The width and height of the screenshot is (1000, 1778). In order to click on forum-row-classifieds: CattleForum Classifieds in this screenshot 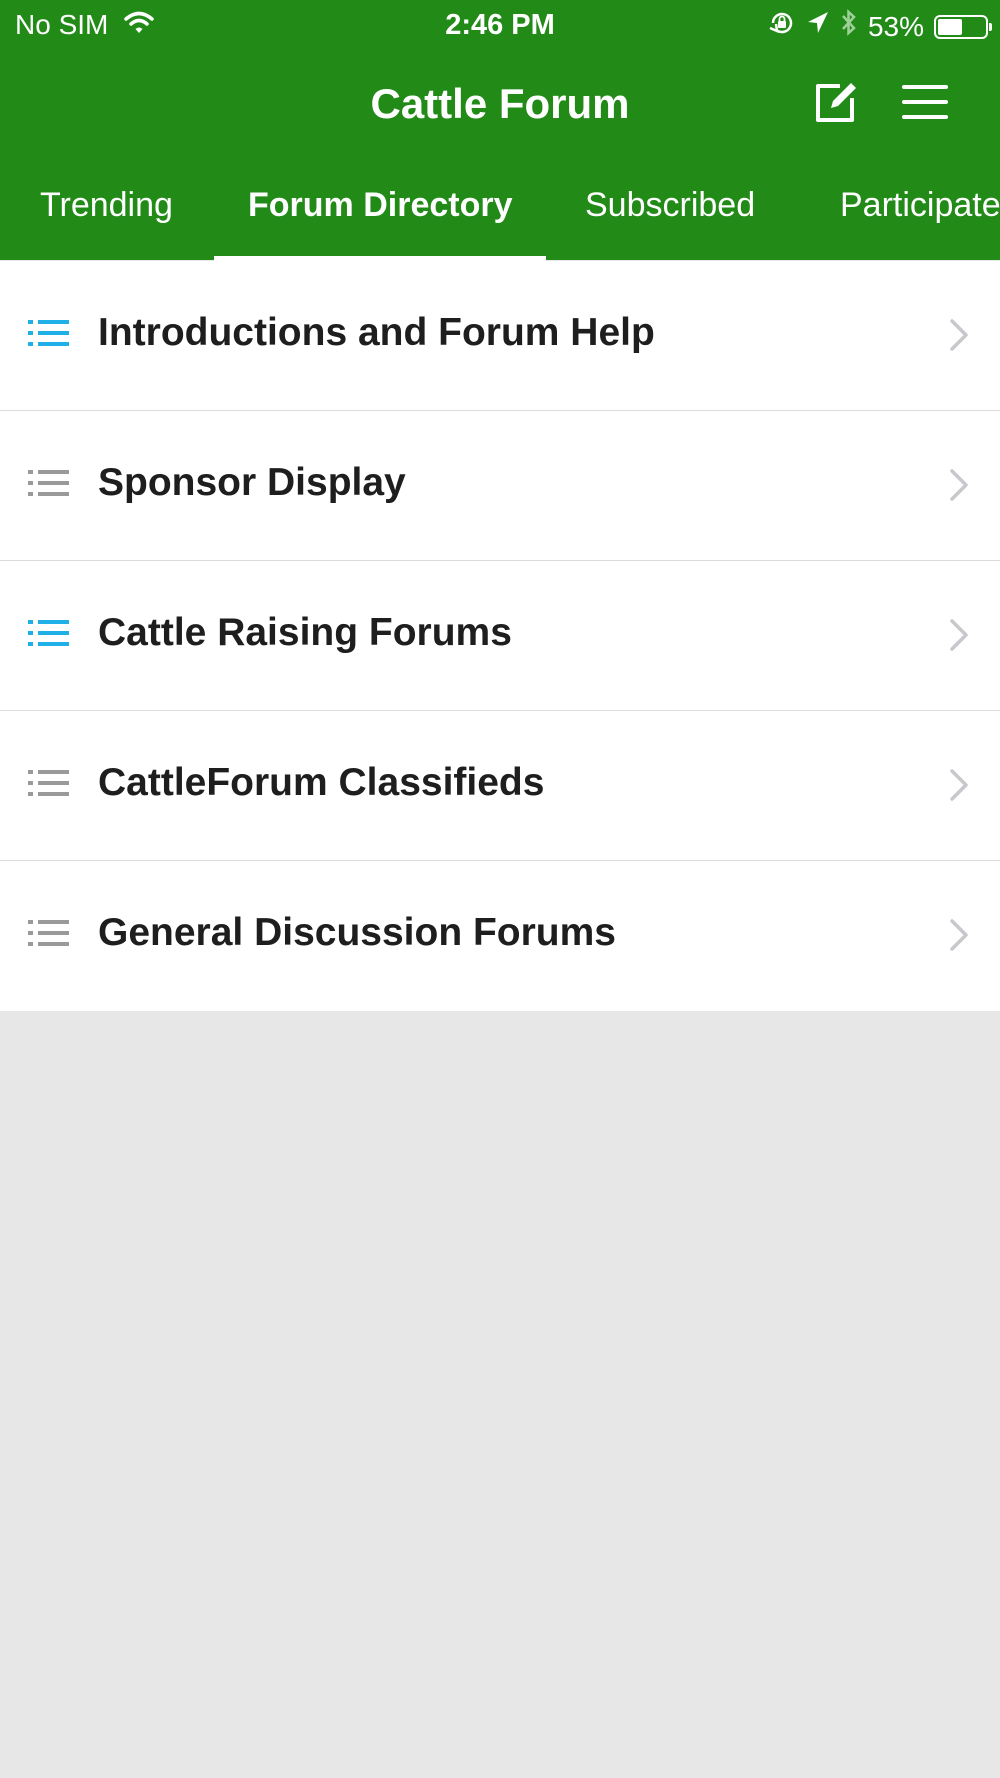, I will do `click(500, 786)`.